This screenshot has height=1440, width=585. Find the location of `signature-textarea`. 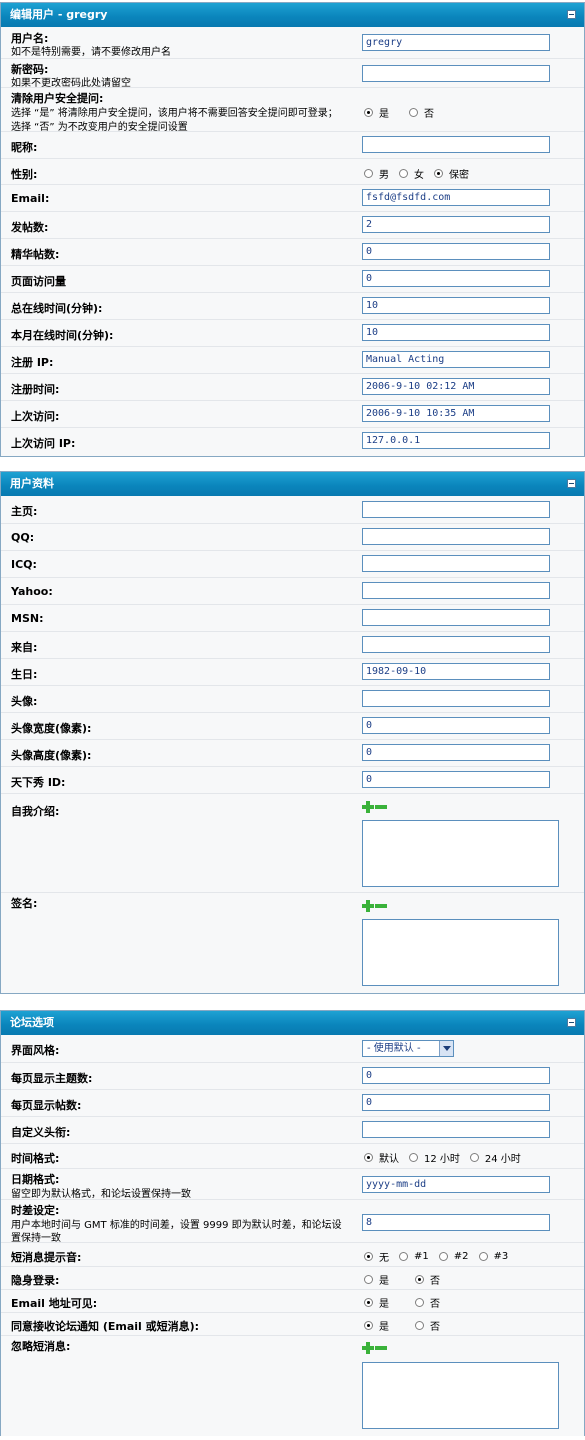

signature-textarea is located at coordinates (460, 952).